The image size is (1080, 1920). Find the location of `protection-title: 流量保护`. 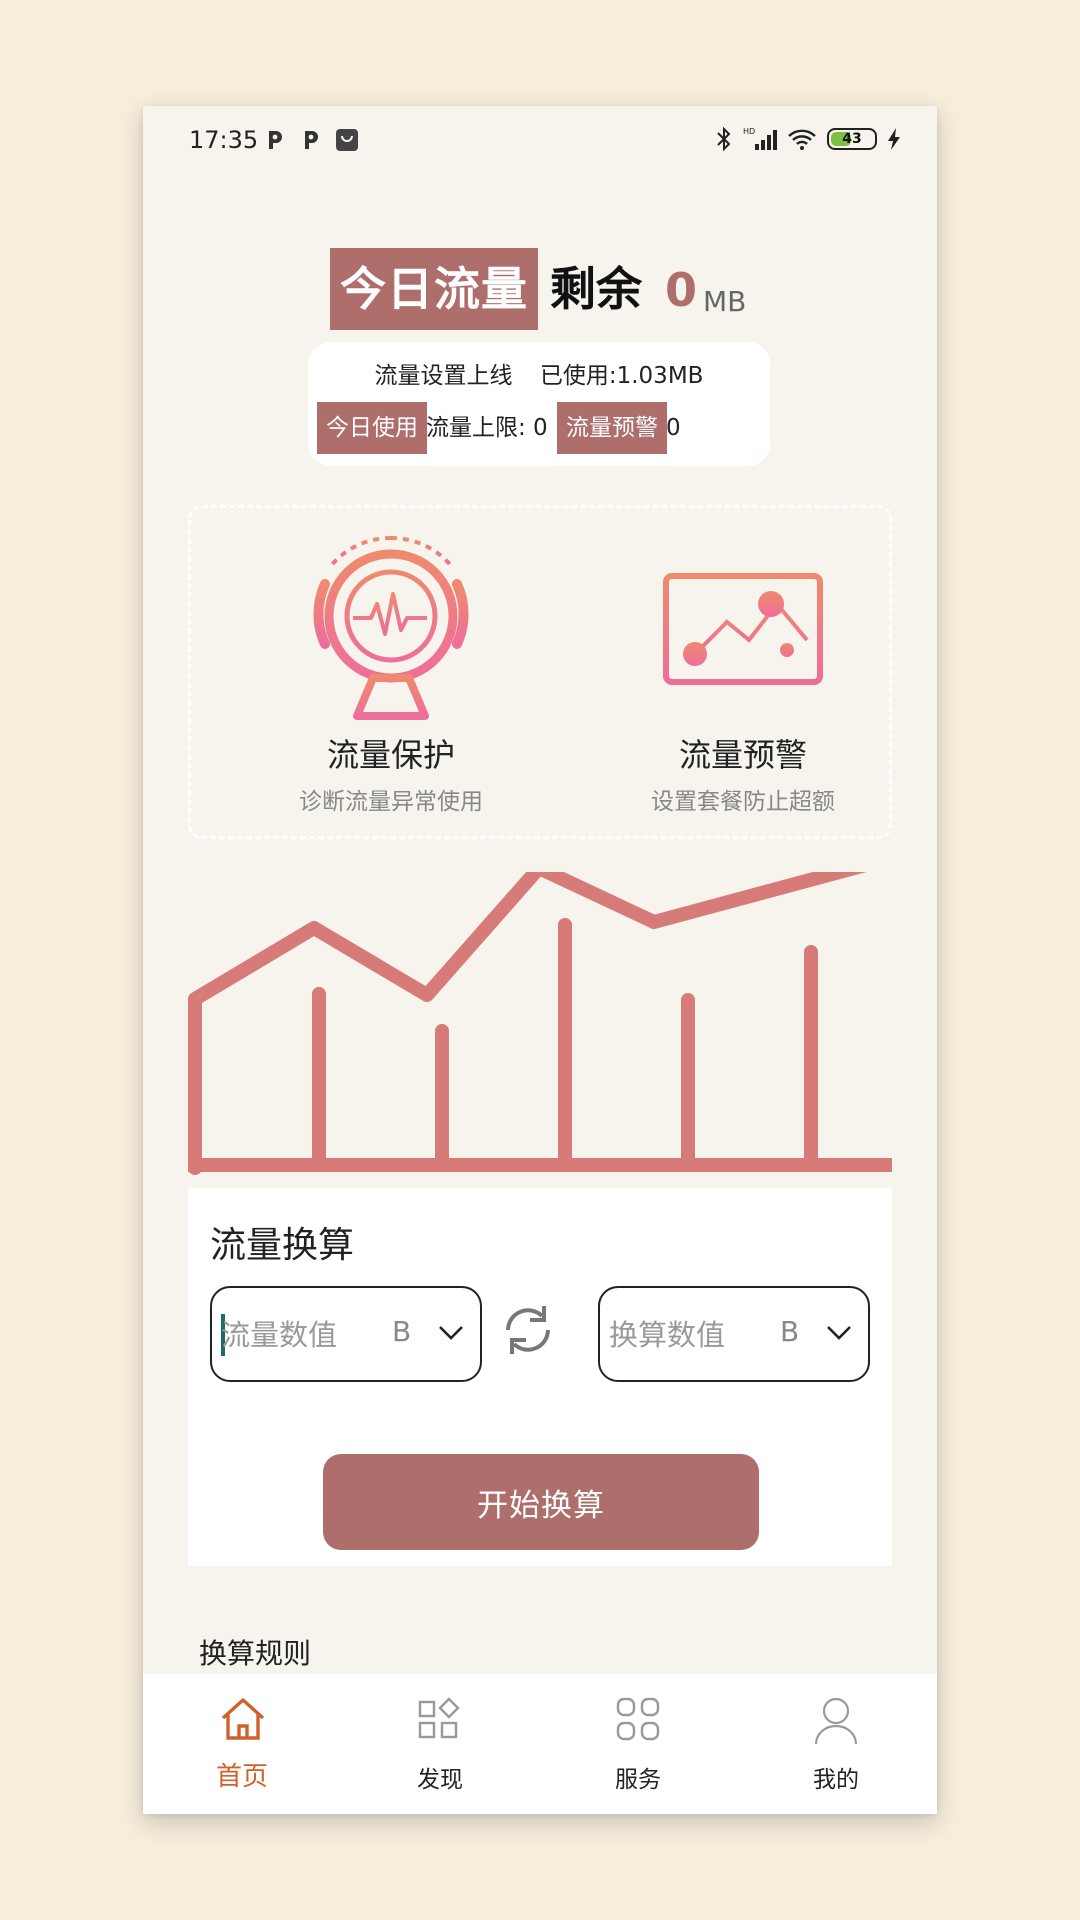

protection-title: 流量保护 is located at coordinates (390, 755).